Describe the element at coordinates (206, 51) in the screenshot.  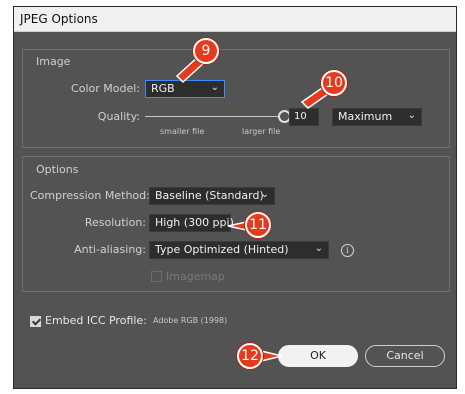
I see `callout-badge-9: 9` at that location.